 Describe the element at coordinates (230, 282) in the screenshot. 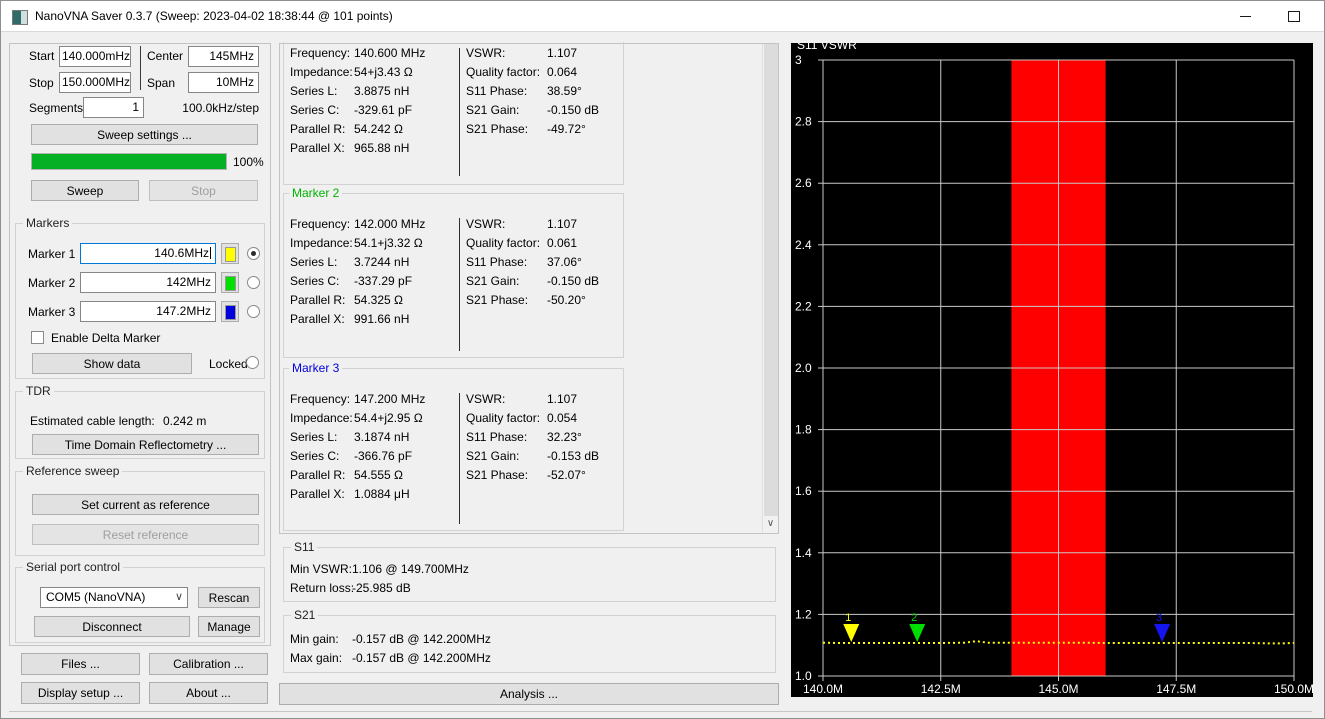

I see `marker2-color-button` at that location.